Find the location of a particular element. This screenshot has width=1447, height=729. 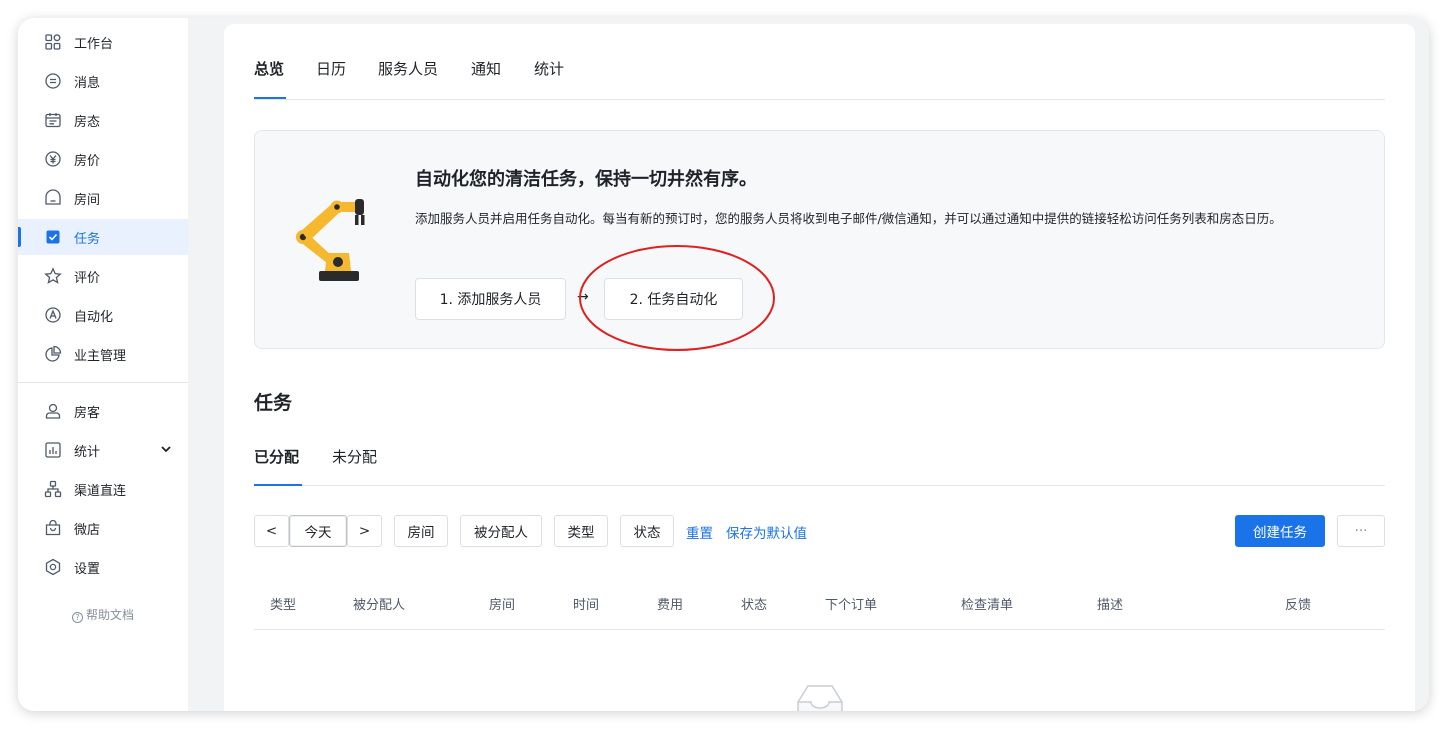

sidebar-item-guests: 房客 is located at coordinates (103, 411).